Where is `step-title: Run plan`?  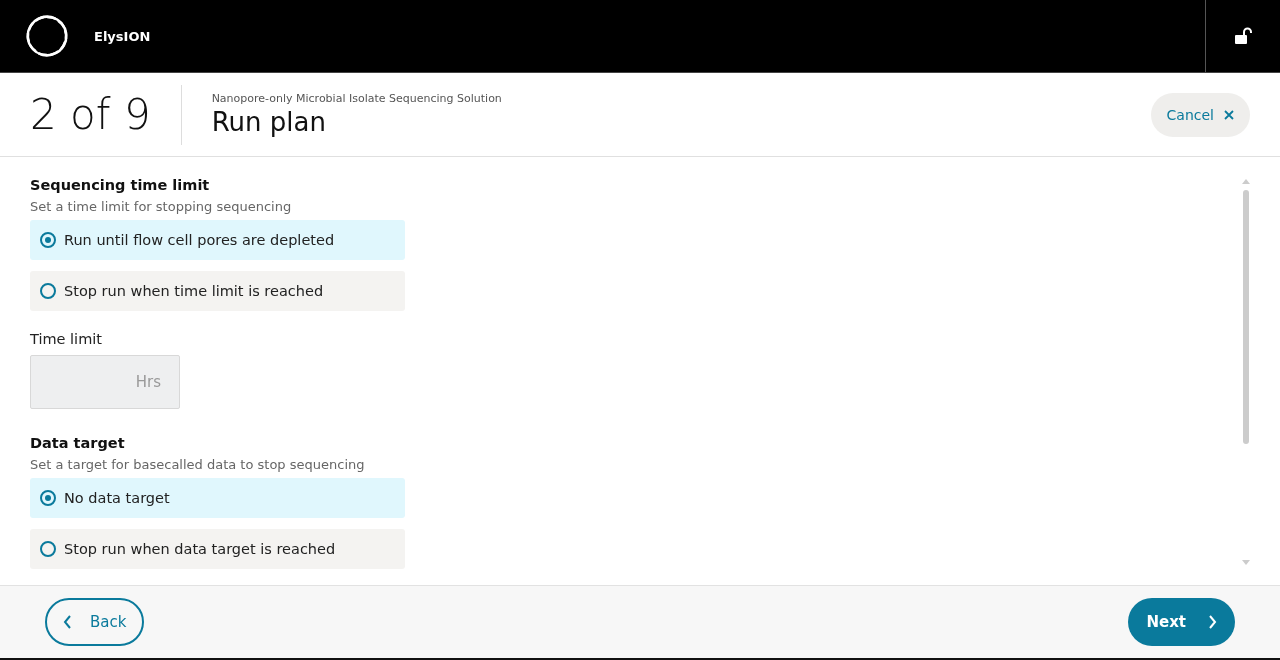 step-title: Run plan is located at coordinates (269, 122).